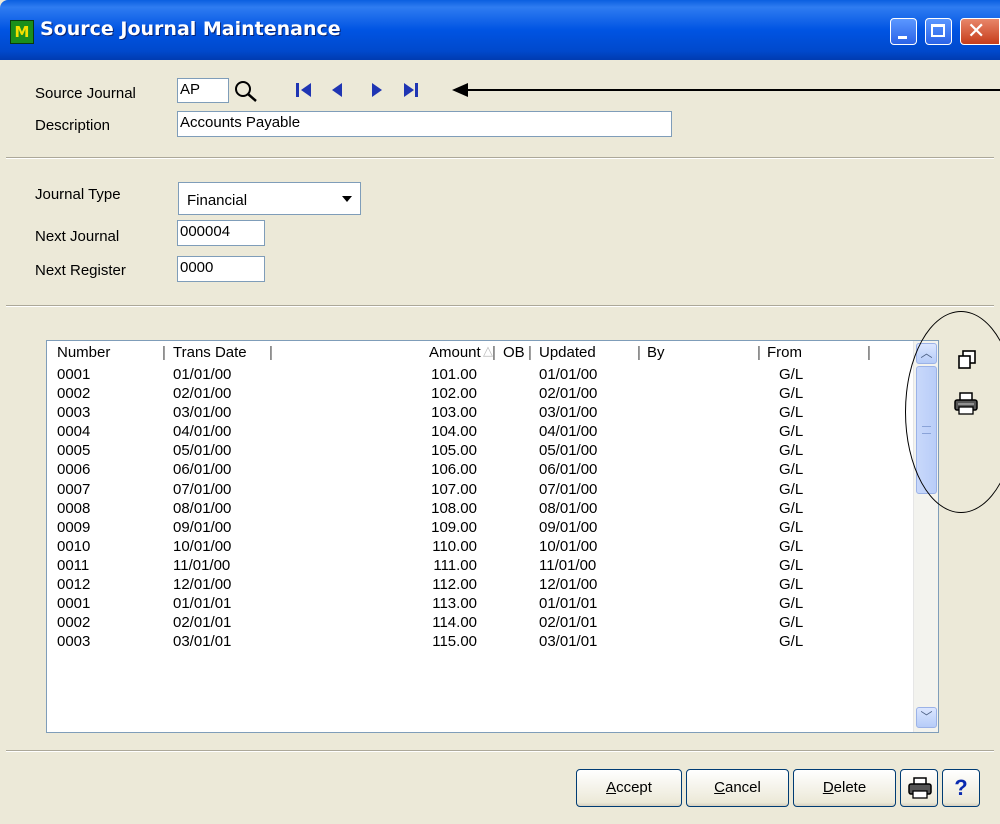  Describe the element at coordinates (347, 199) in the screenshot. I see `chevron-down-icon` at that location.